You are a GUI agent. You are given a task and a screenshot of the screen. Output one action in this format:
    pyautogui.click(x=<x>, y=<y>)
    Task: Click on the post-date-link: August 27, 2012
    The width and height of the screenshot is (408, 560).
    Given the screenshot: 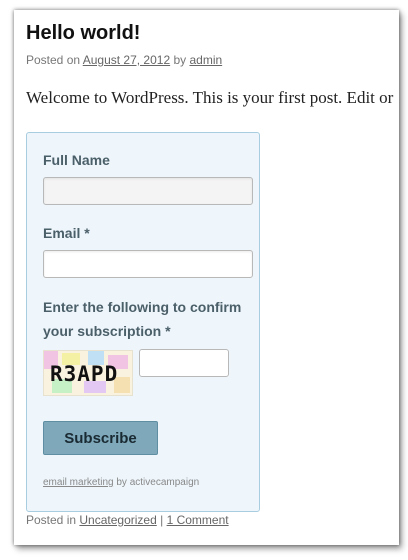 What is the action you would take?
    pyautogui.click(x=126, y=60)
    